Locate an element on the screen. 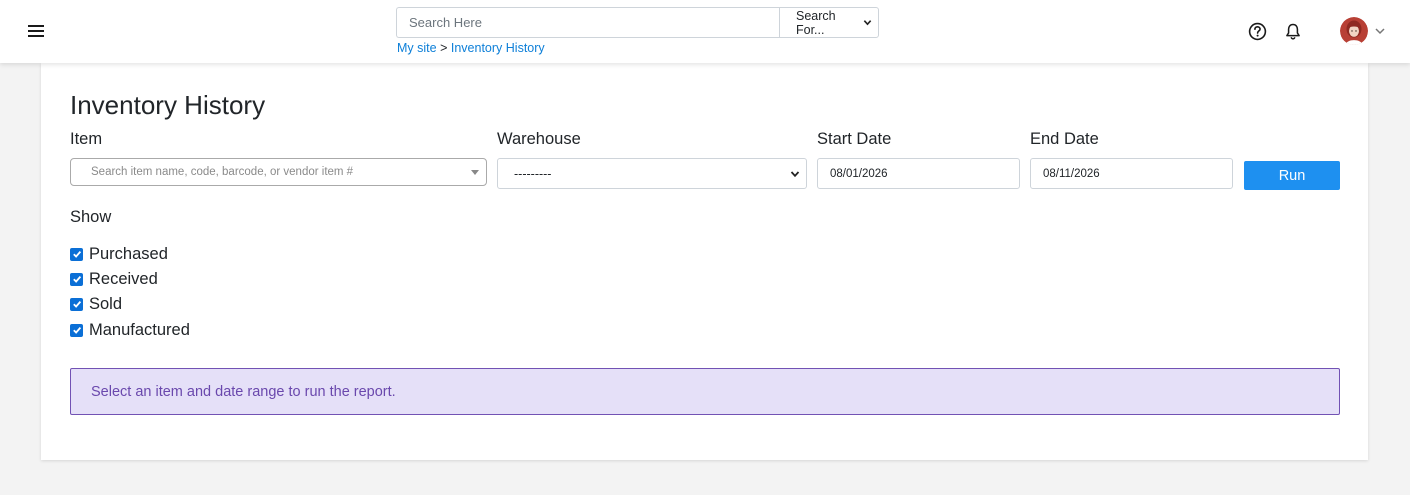  caret-down-icon is located at coordinates (475, 172).